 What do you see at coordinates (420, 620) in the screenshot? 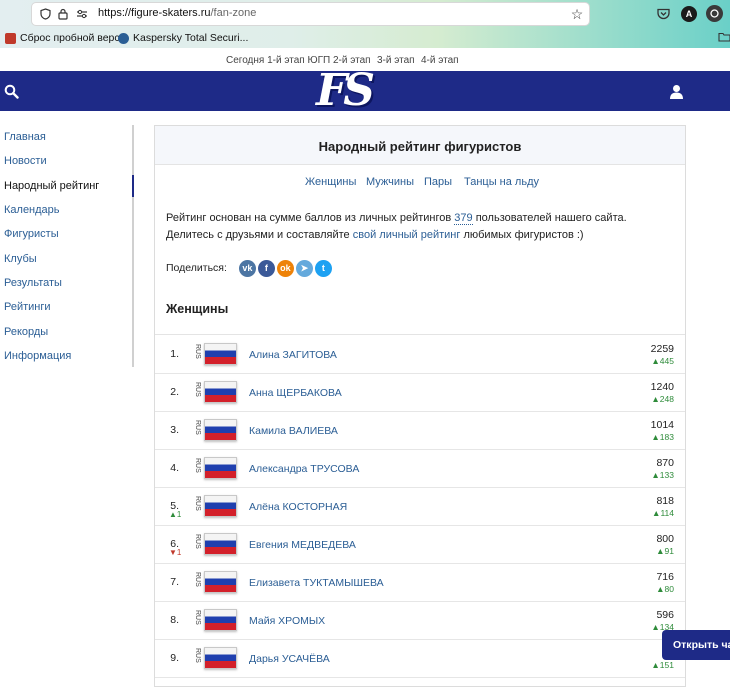
I see `table-row: 8. RUS Майя ХРОМЫХ 596 ▲134` at bounding box center [420, 620].